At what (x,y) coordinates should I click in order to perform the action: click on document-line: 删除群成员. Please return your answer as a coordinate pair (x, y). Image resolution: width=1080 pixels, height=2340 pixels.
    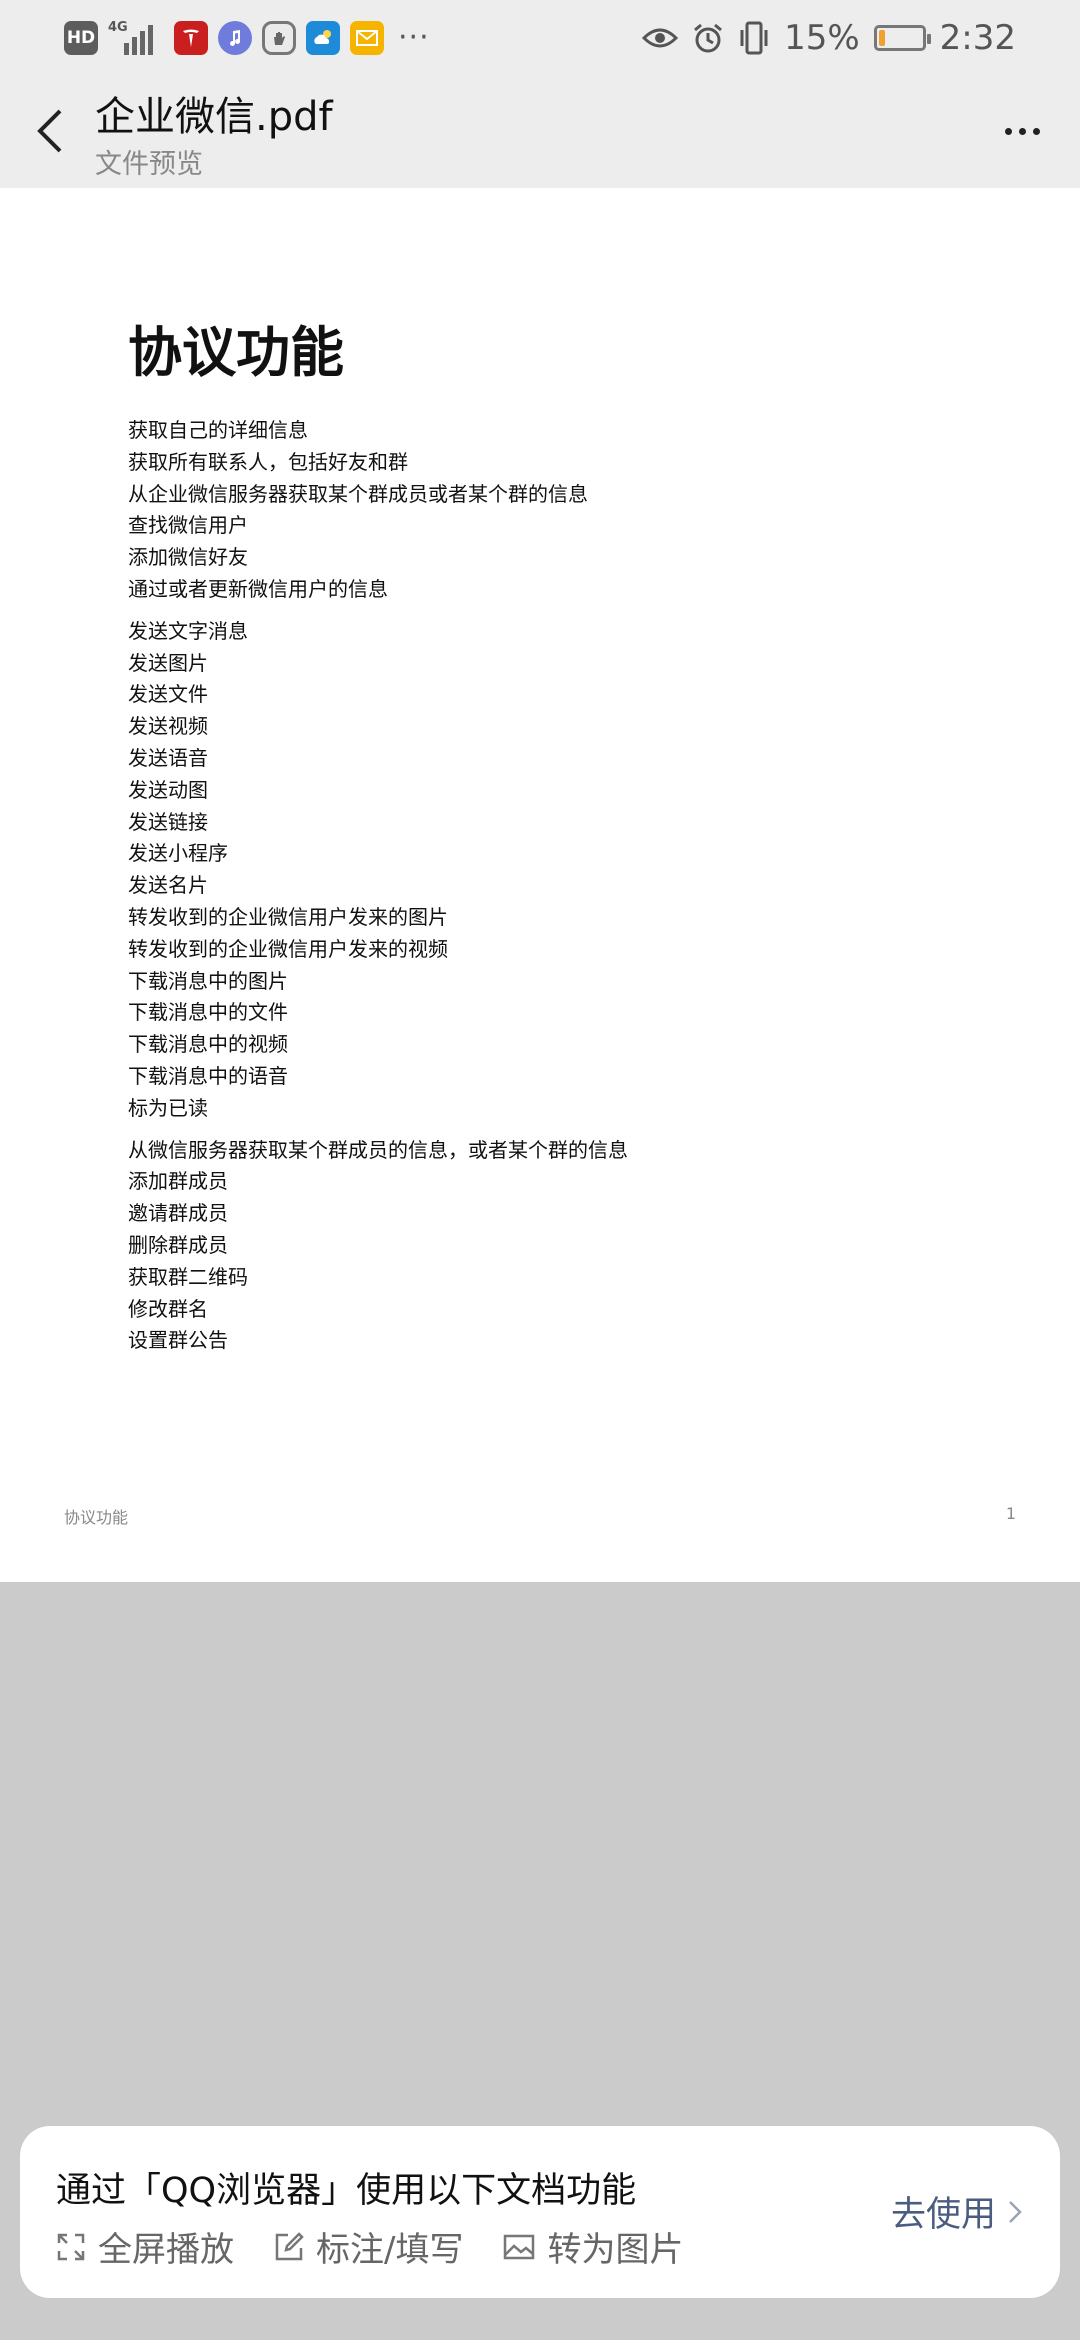
    Looking at the image, I should click on (178, 1244).